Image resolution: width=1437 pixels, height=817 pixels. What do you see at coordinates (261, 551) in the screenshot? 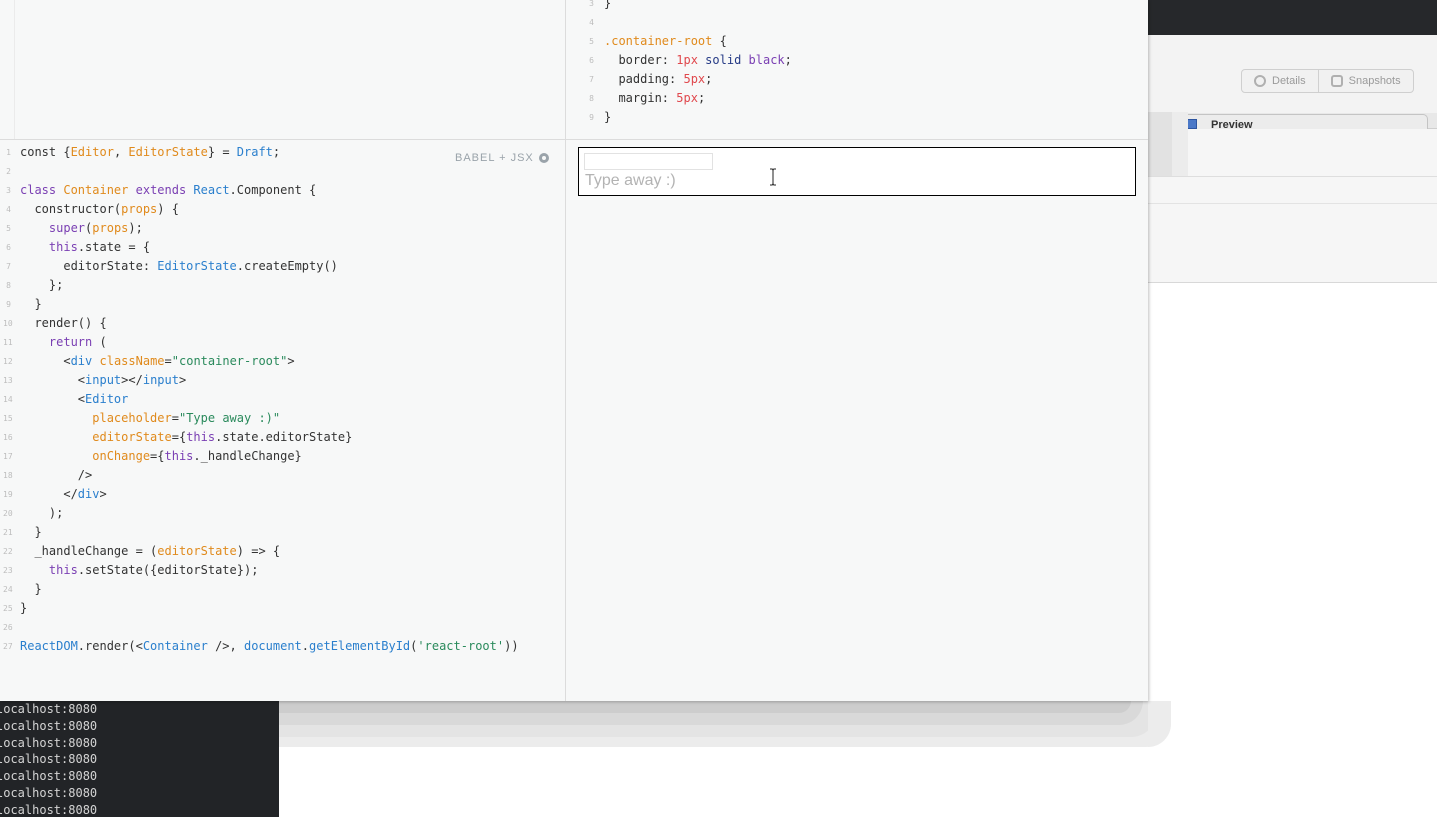
I see `code-line: 22 _handleChange = (editorState) => {` at bounding box center [261, 551].